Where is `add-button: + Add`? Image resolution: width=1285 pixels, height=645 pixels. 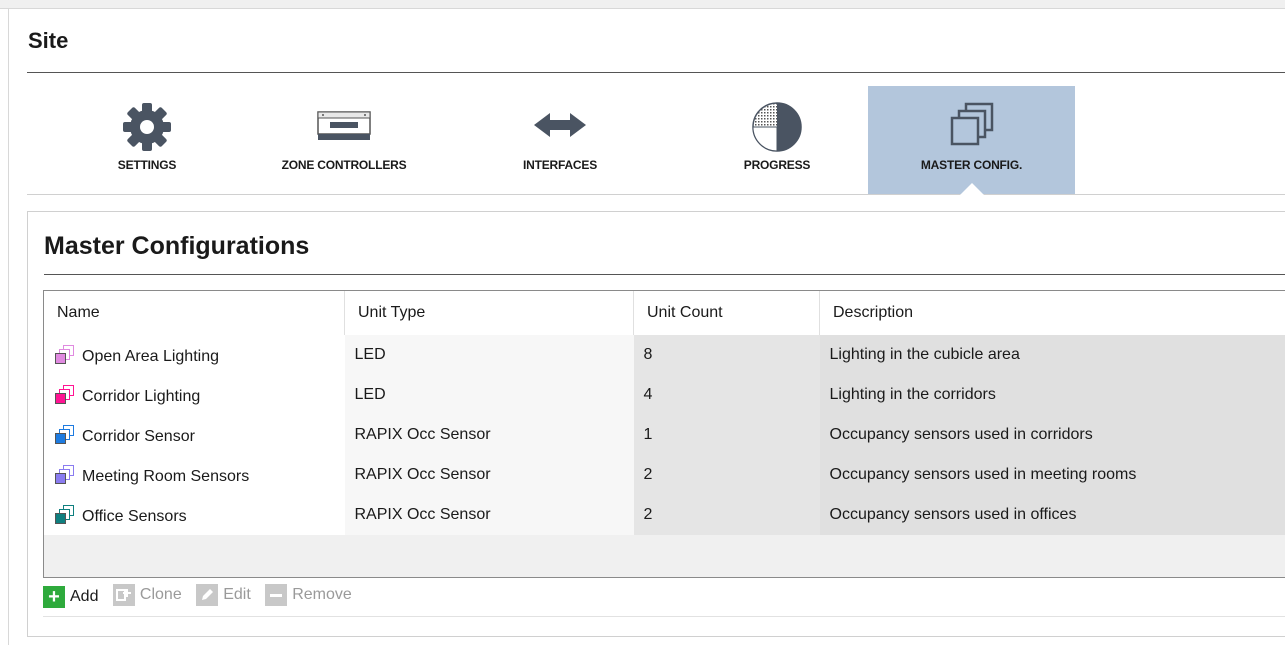 add-button: + Add is located at coordinates (70, 597).